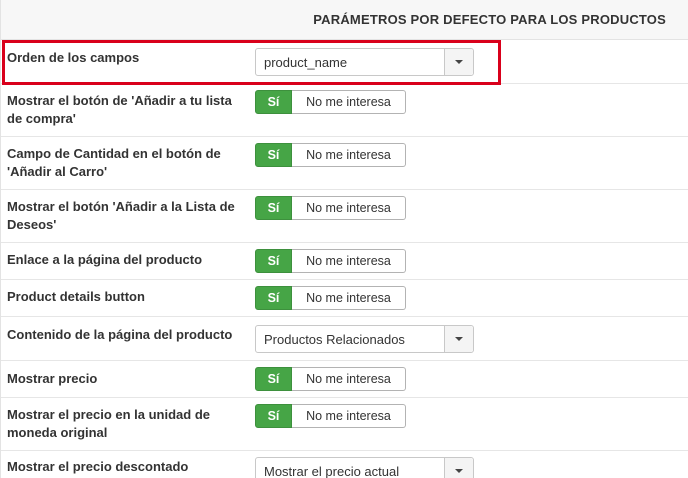 Image resolution: width=688 pixels, height=478 pixels. I want to click on original-currency-price-toggle: Sí No me interesa, so click(330, 416).